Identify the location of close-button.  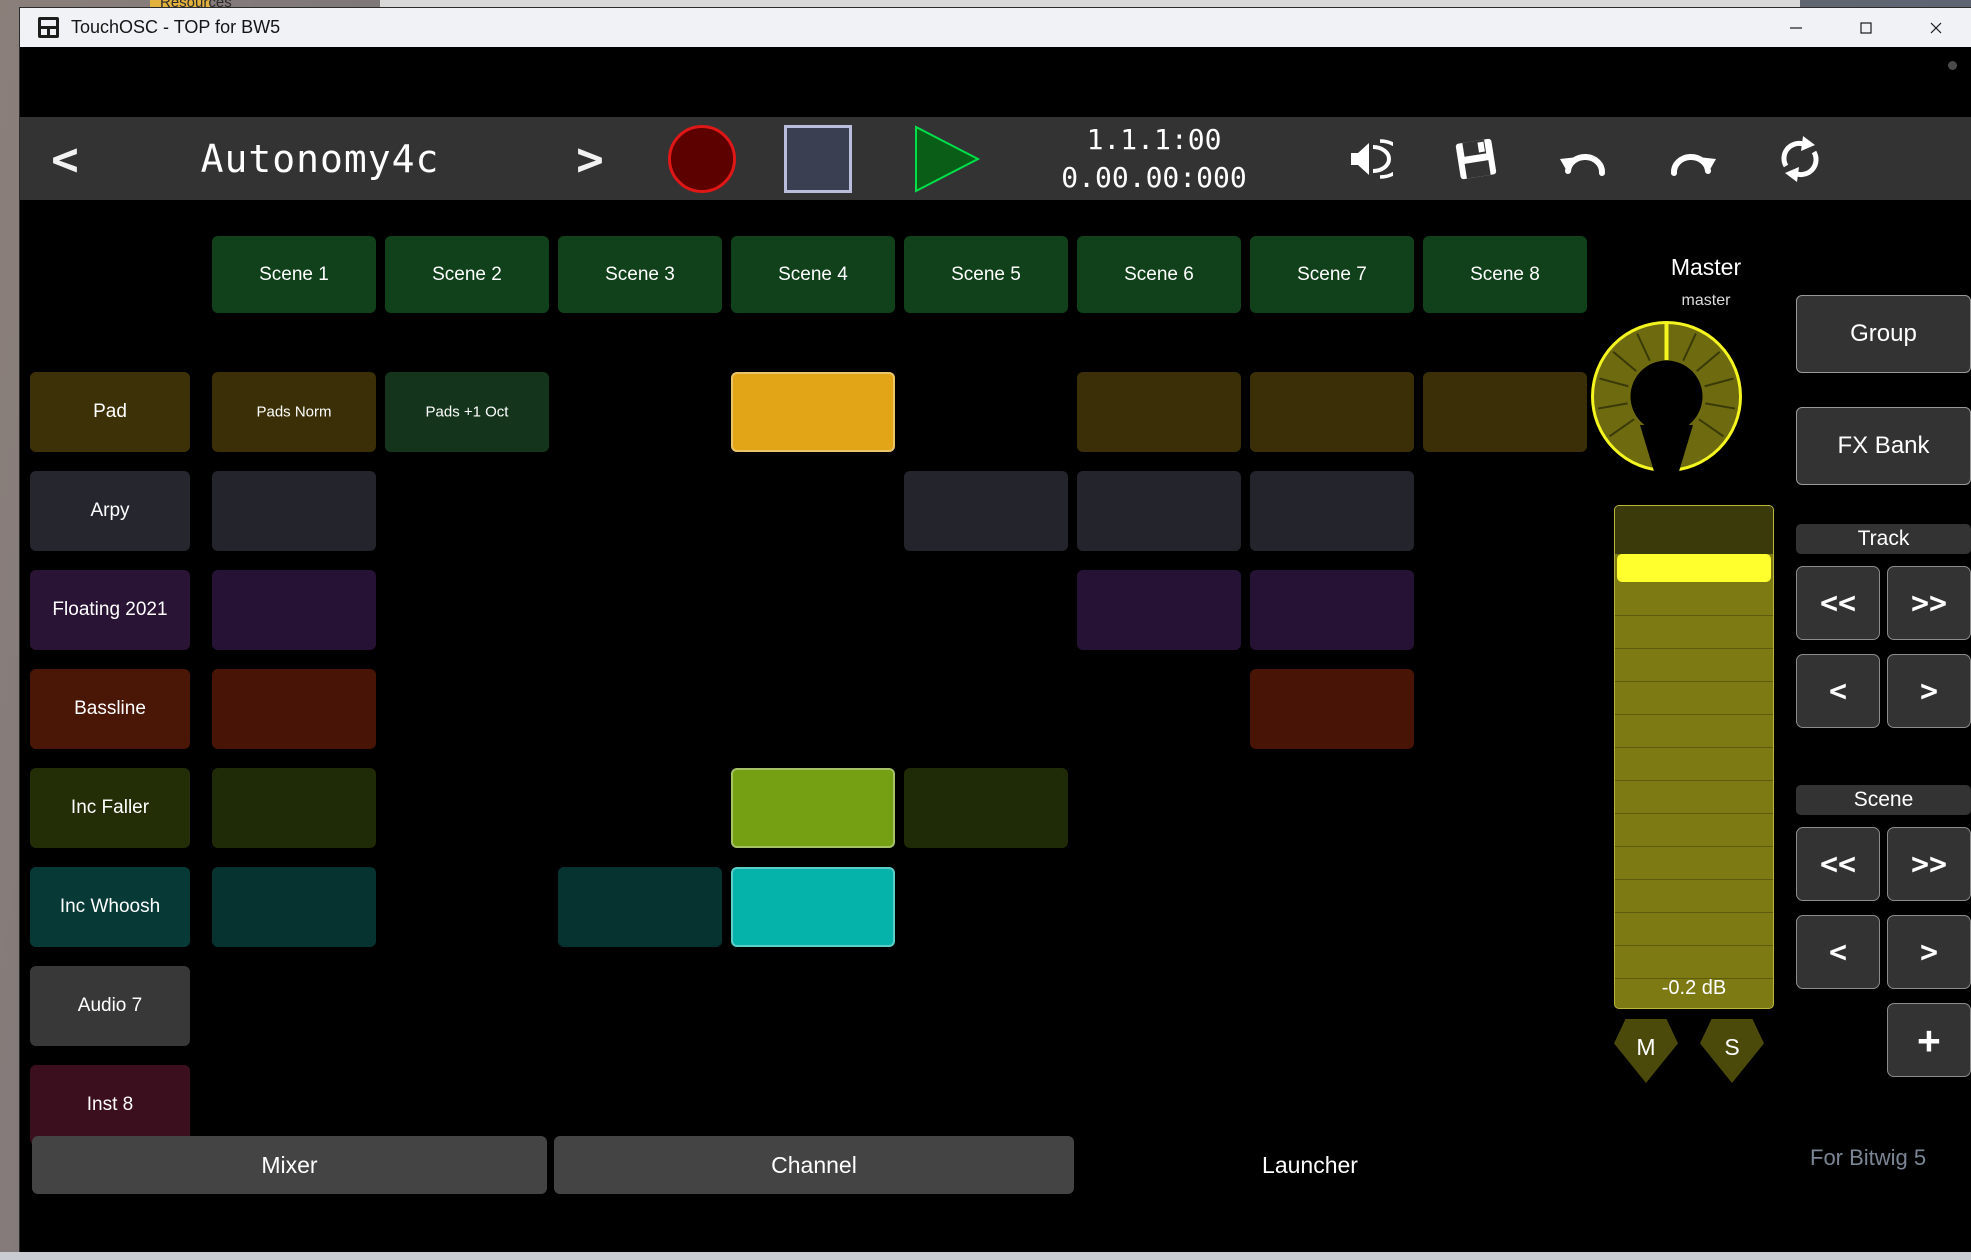
(1936, 27).